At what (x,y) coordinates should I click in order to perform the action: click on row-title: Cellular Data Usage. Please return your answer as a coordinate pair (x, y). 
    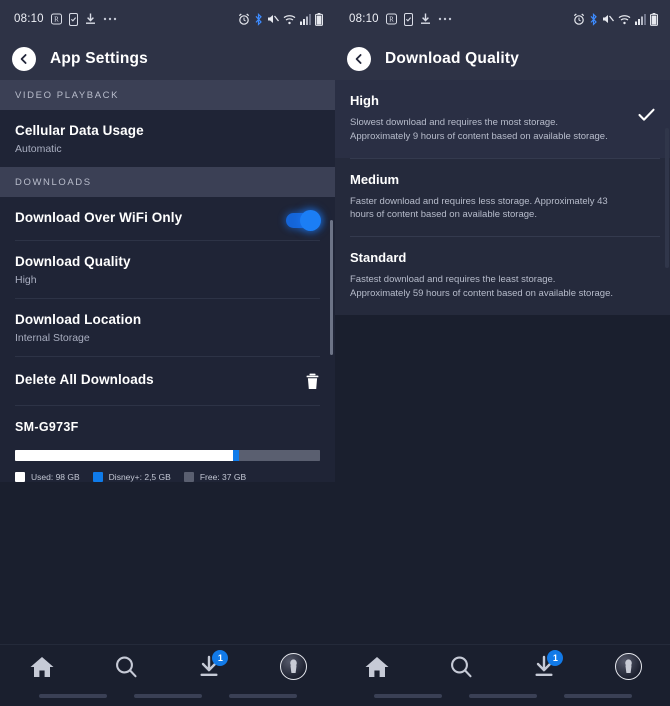
    Looking at the image, I should click on (79, 130).